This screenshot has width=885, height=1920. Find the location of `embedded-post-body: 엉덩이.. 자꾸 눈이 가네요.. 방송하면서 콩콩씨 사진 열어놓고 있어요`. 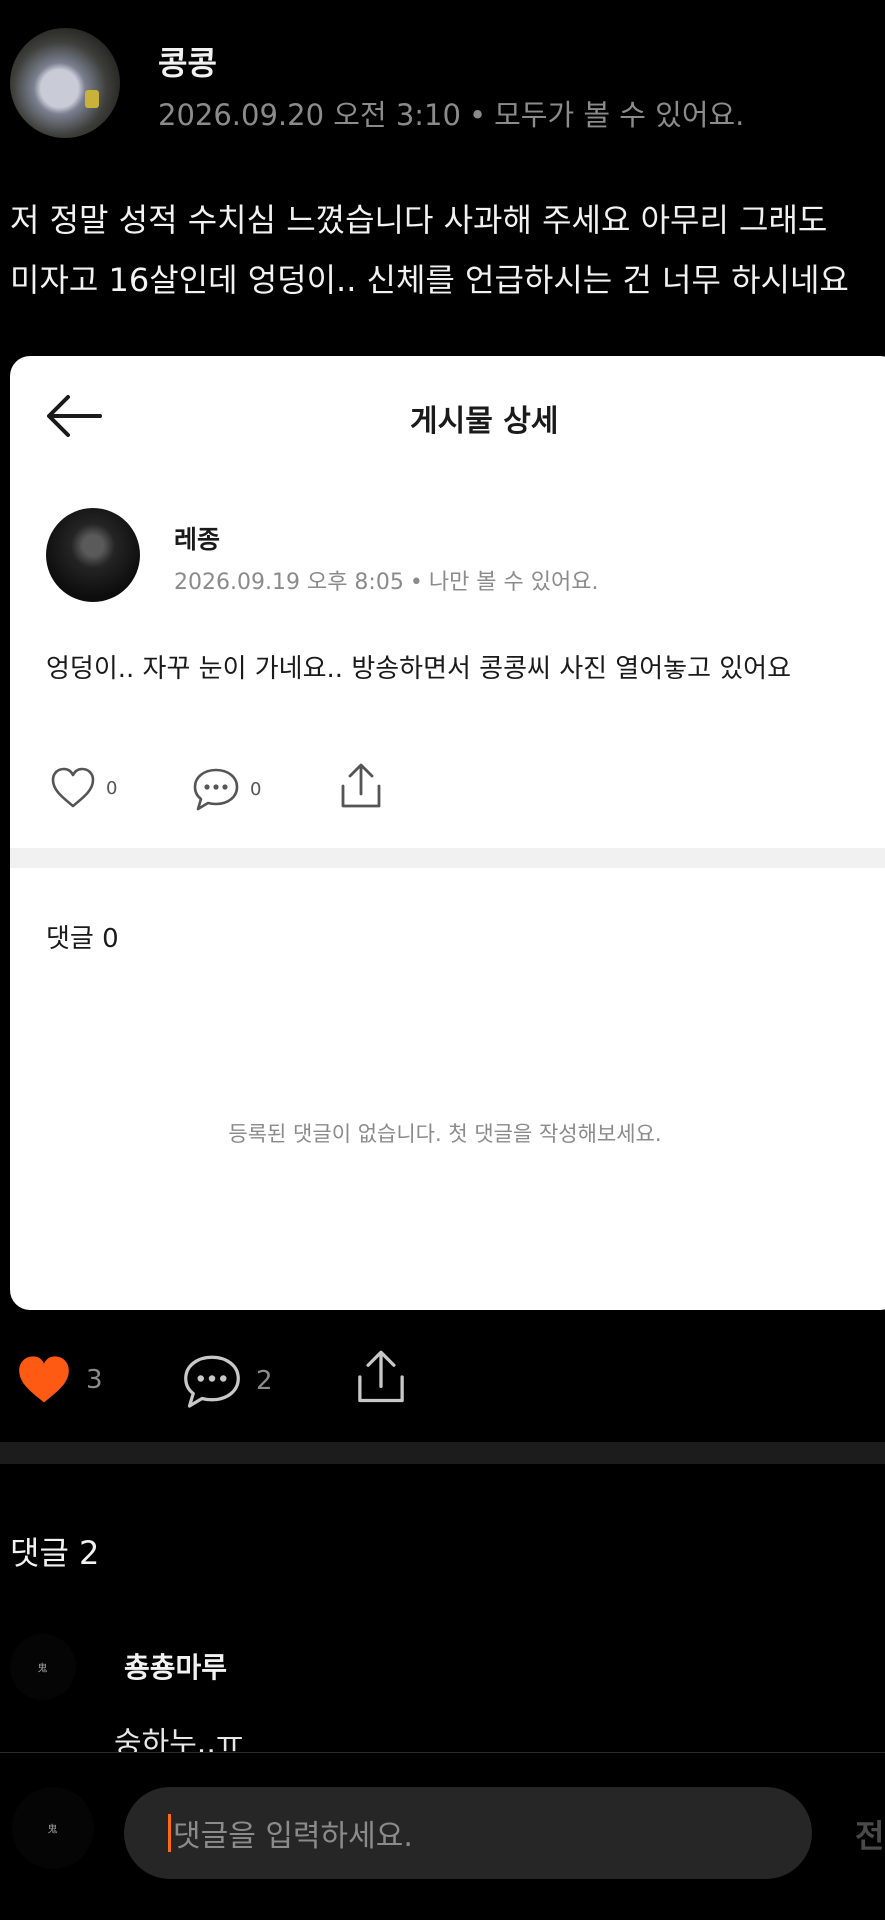

embedded-post-body: 엉덩이.. 자꾸 눈이 가네요.. 방송하면서 콩콩씨 사진 열어놓고 있어요 is located at coordinates (419, 669).